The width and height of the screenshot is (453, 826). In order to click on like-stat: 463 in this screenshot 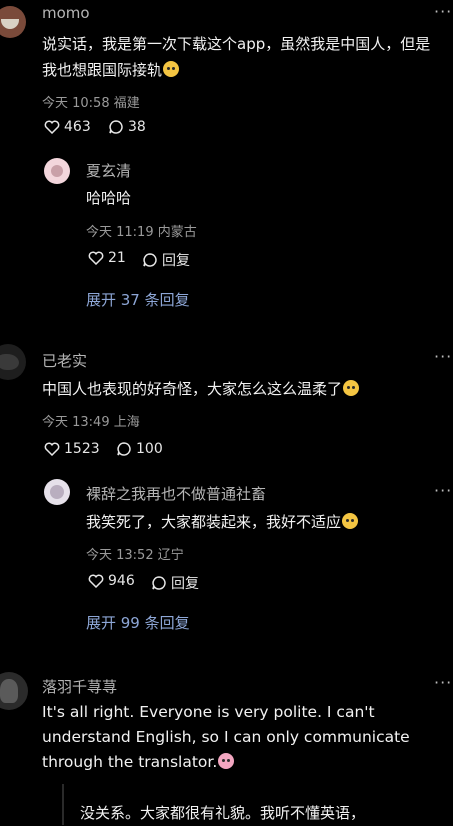, I will do `click(67, 127)`.